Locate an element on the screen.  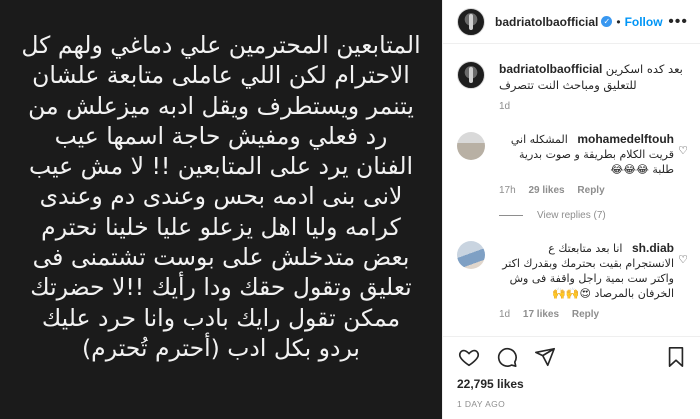
post-image-line: رد فعلي ومفيش حاجة اسمها عيب is located at coordinates (221, 135).